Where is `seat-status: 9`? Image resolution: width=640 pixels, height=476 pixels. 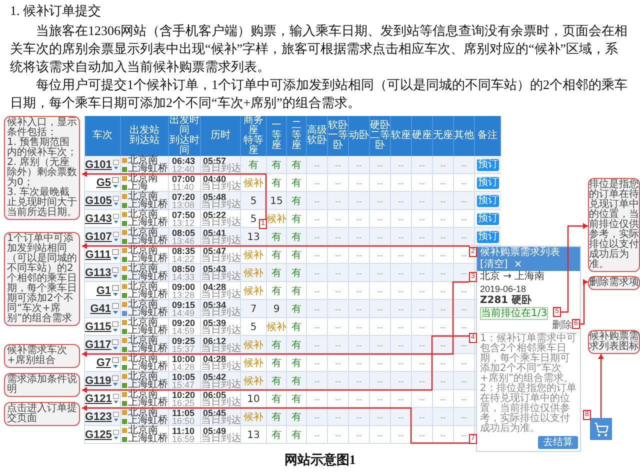 seat-status: 9 is located at coordinates (276, 309).